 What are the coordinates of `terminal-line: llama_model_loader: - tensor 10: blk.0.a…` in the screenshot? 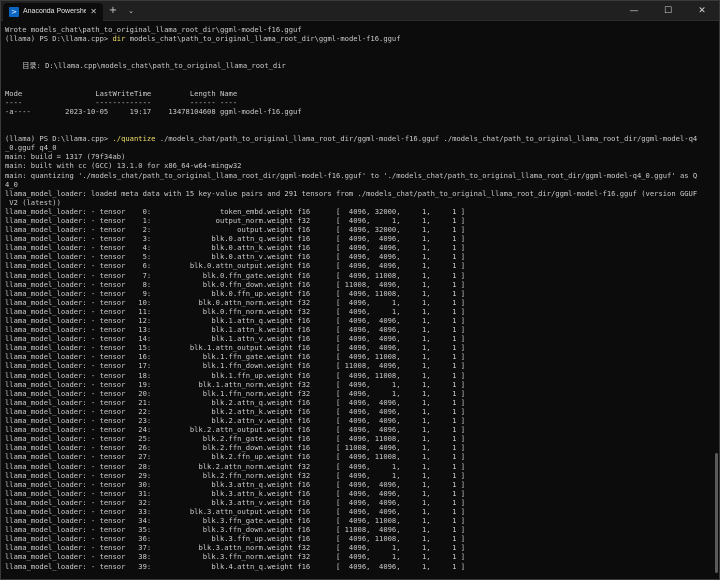 It's located at (235, 302).